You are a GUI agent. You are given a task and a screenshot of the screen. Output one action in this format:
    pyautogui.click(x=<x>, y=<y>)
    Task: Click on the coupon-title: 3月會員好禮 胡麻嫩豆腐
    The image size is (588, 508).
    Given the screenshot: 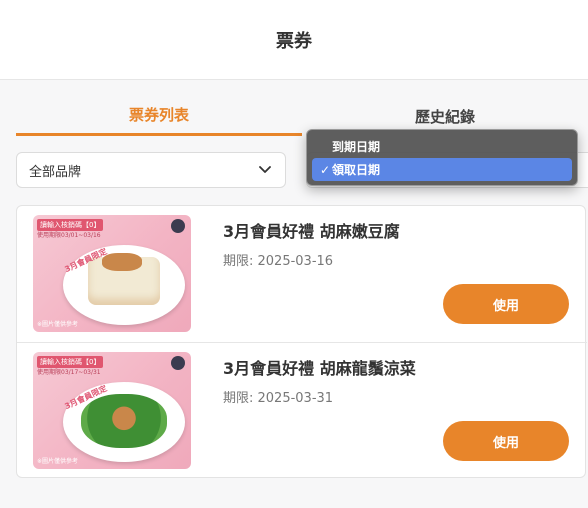 What is the action you would take?
    pyautogui.click(x=311, y=231)
    